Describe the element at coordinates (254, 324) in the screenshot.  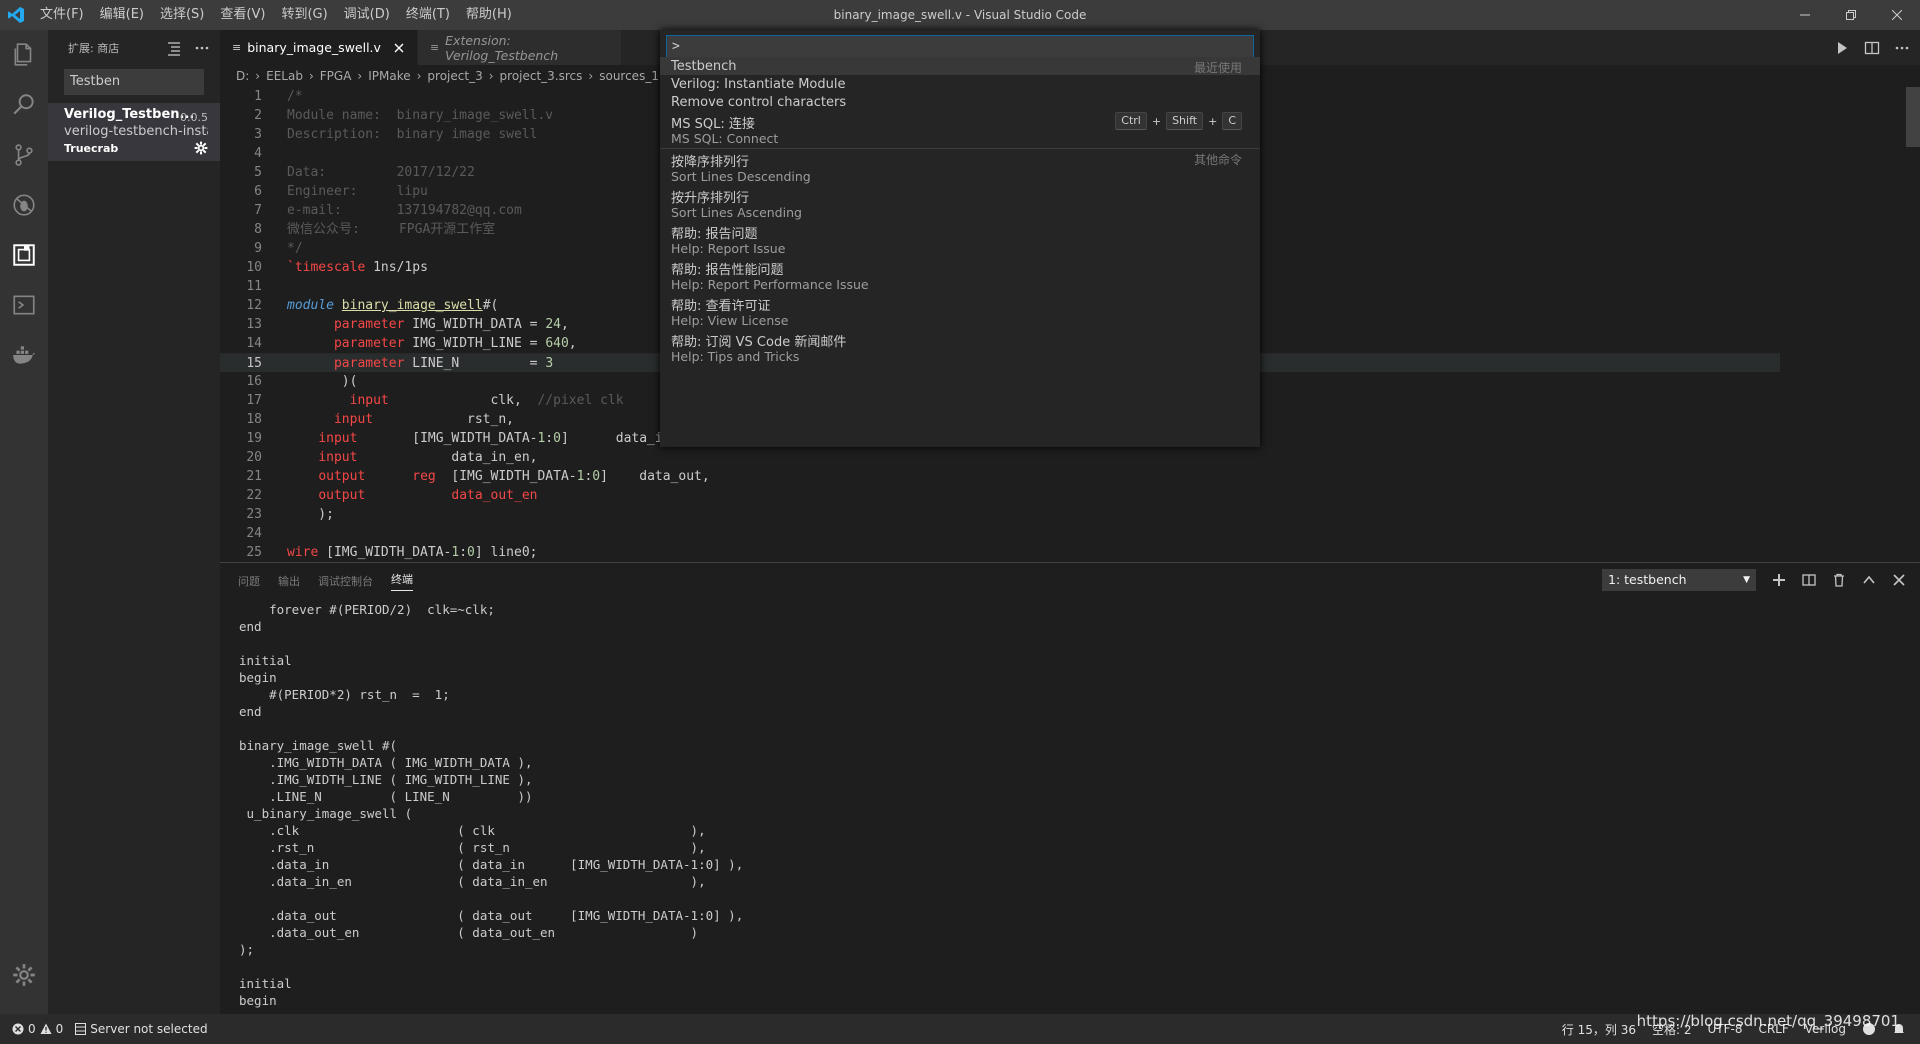
I see `line-number: 13` at that location.